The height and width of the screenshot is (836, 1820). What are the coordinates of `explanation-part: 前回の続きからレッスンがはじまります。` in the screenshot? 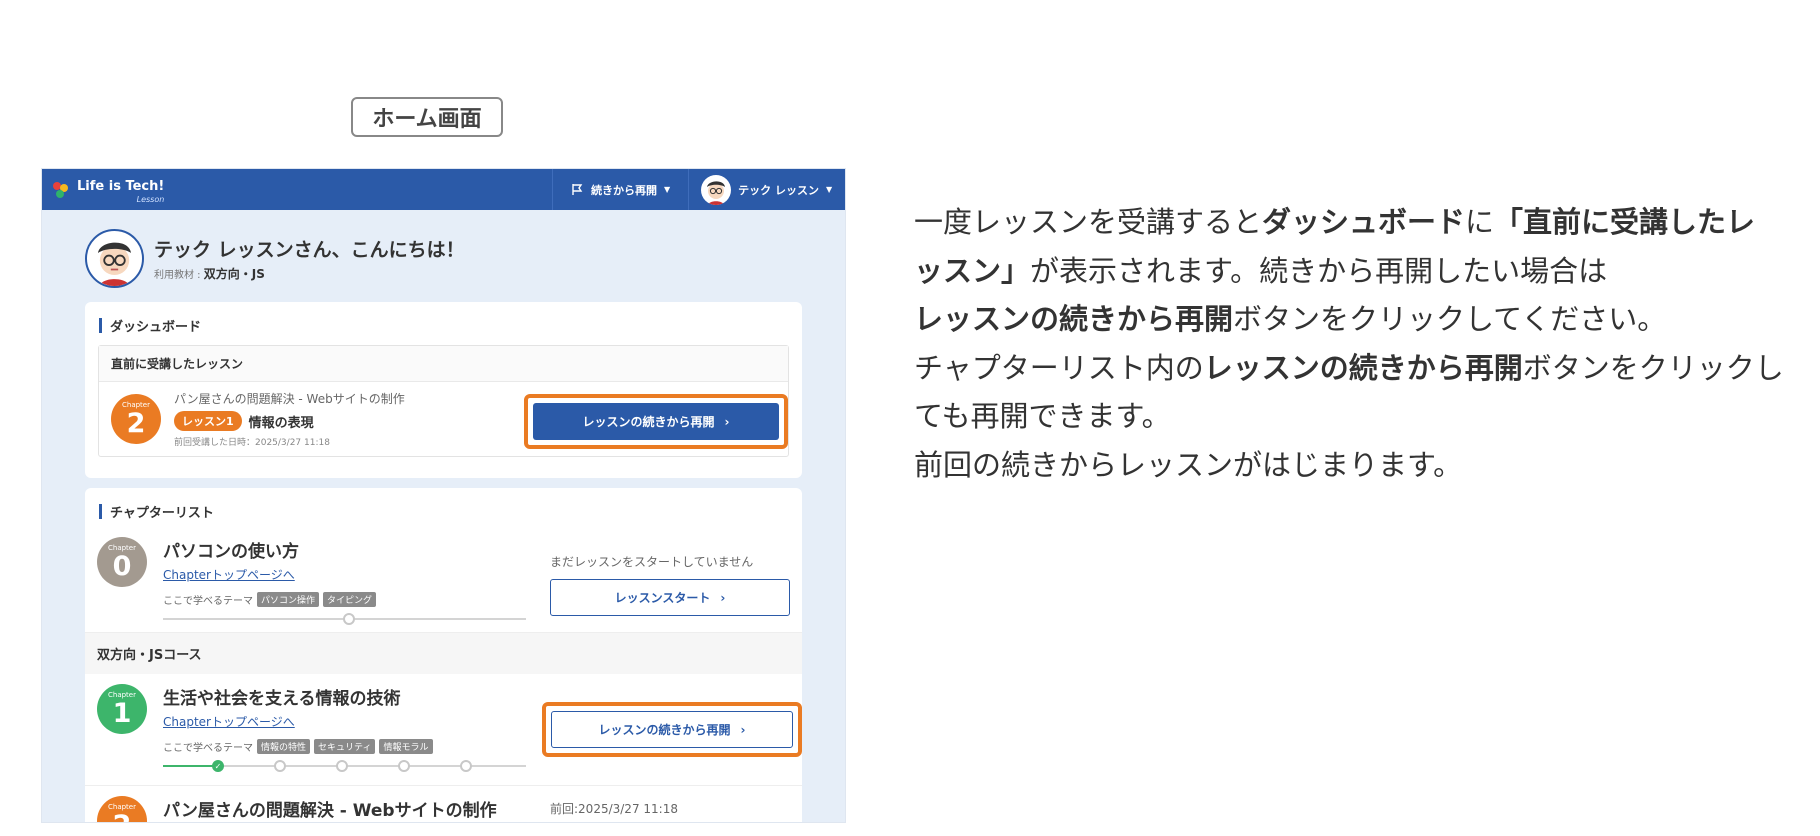 It's located at (1188, 464).